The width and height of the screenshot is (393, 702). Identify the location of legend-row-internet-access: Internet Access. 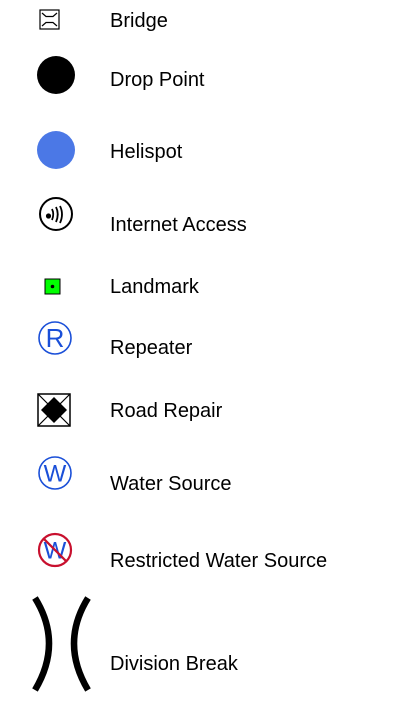
(196, 225).